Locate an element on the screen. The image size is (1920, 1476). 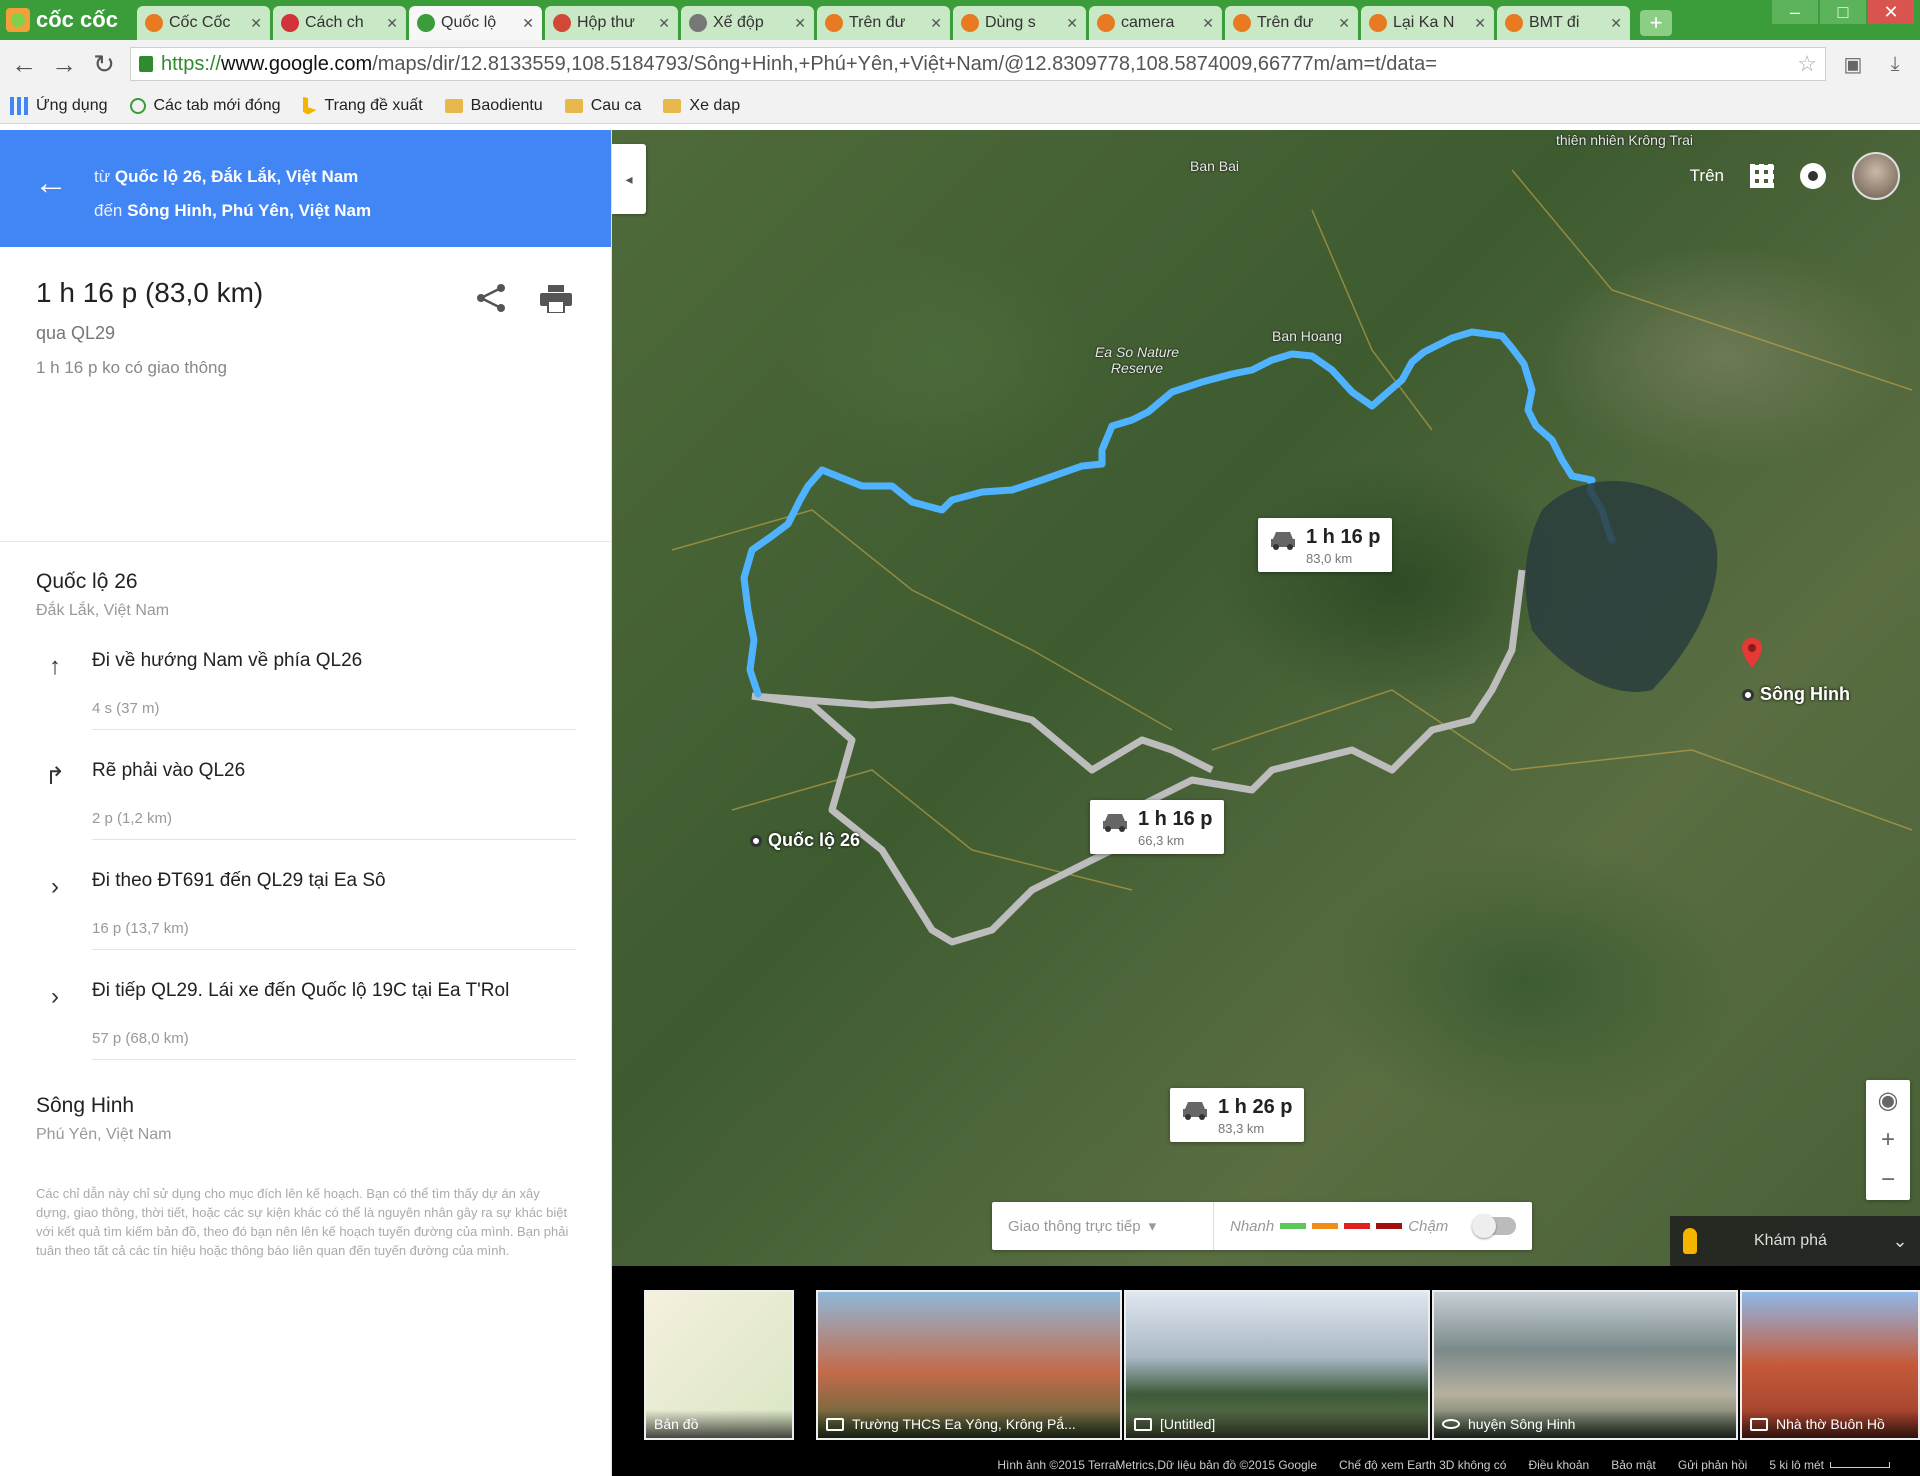
terms-link: Điều khoản is located at coordinates (1558, 1465).